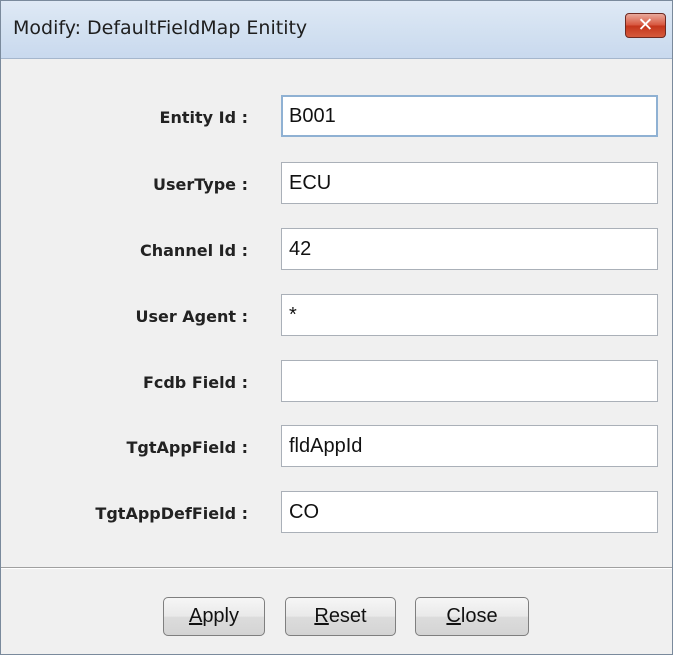 Image resolution: width=673 pixels, height=655 pixels. What do you see at coordinates (336, 30) in the screenshot?
I see `title-bar: Modify: DefaultFieldMap Enitity ✕` at bounding box center [336, 30].